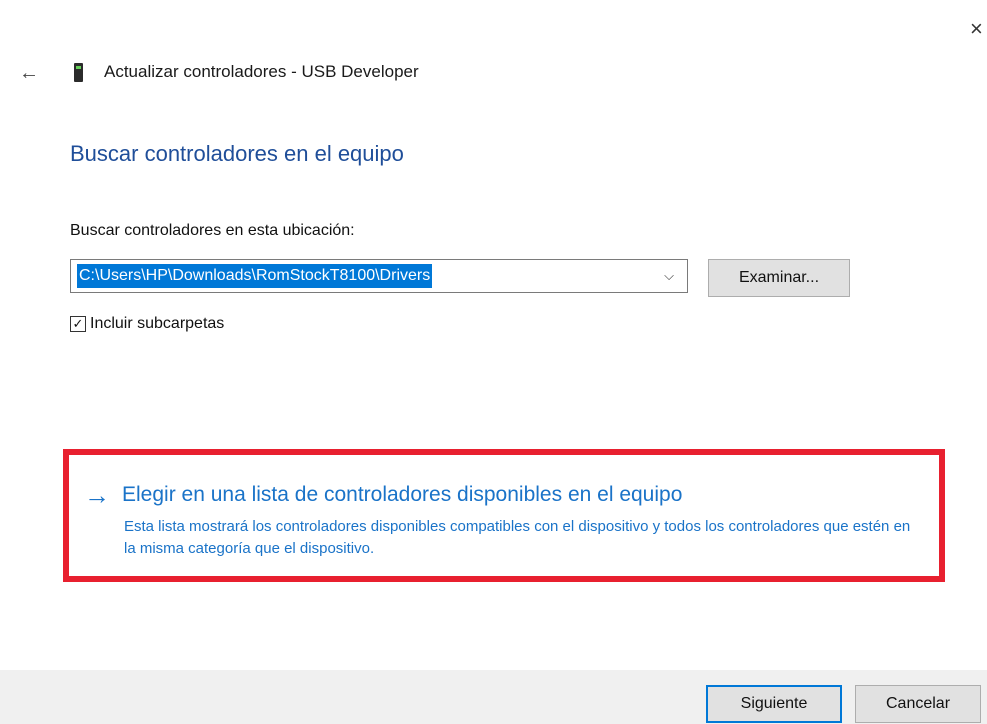  I want to click on close-button: ×, so click(978, 29).